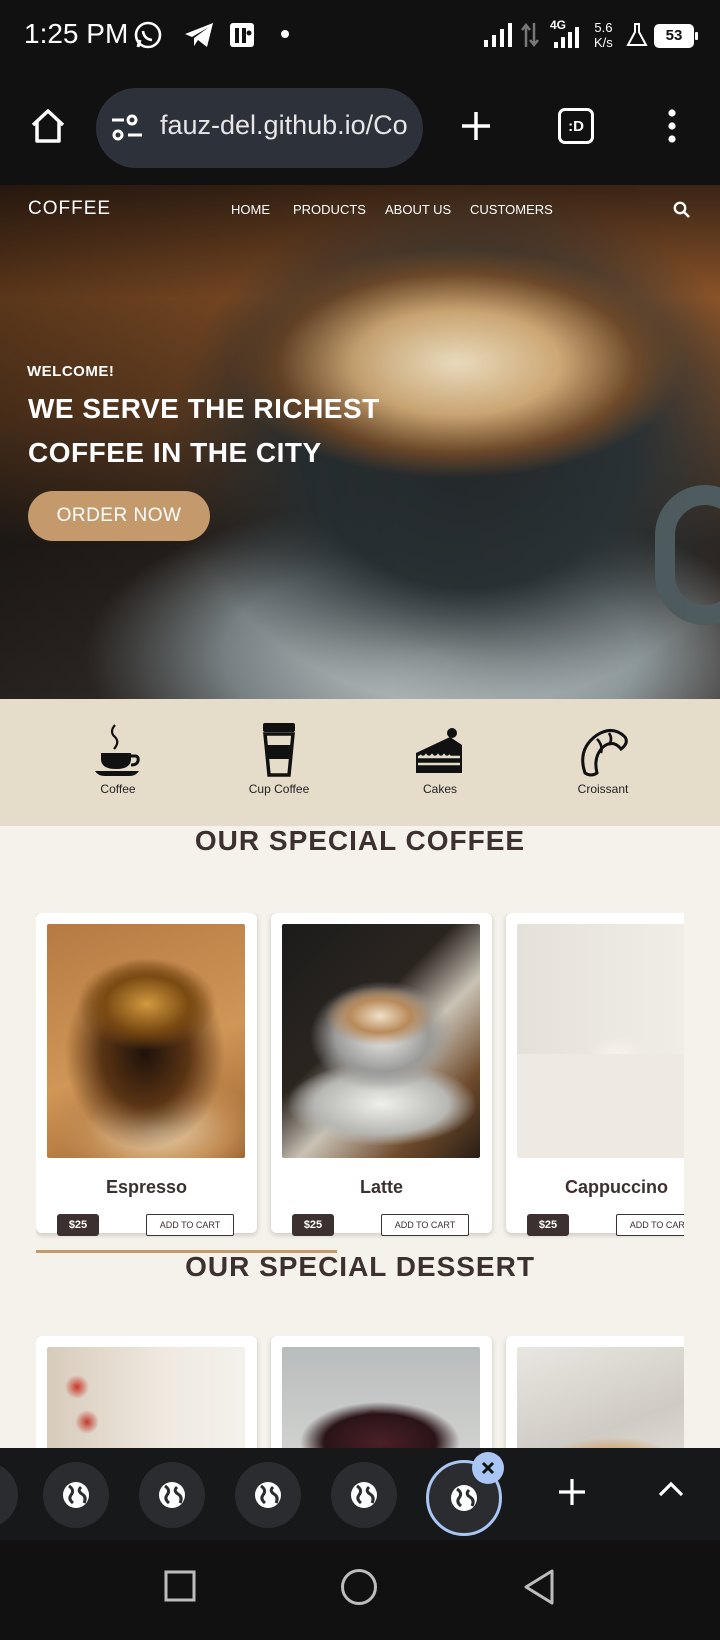 The image size is (720, 1640). Describe the element at coordinates (204, 408) in the screenshot. I see `headline-line-1: WE SERVE THE RICHEST` at that location.